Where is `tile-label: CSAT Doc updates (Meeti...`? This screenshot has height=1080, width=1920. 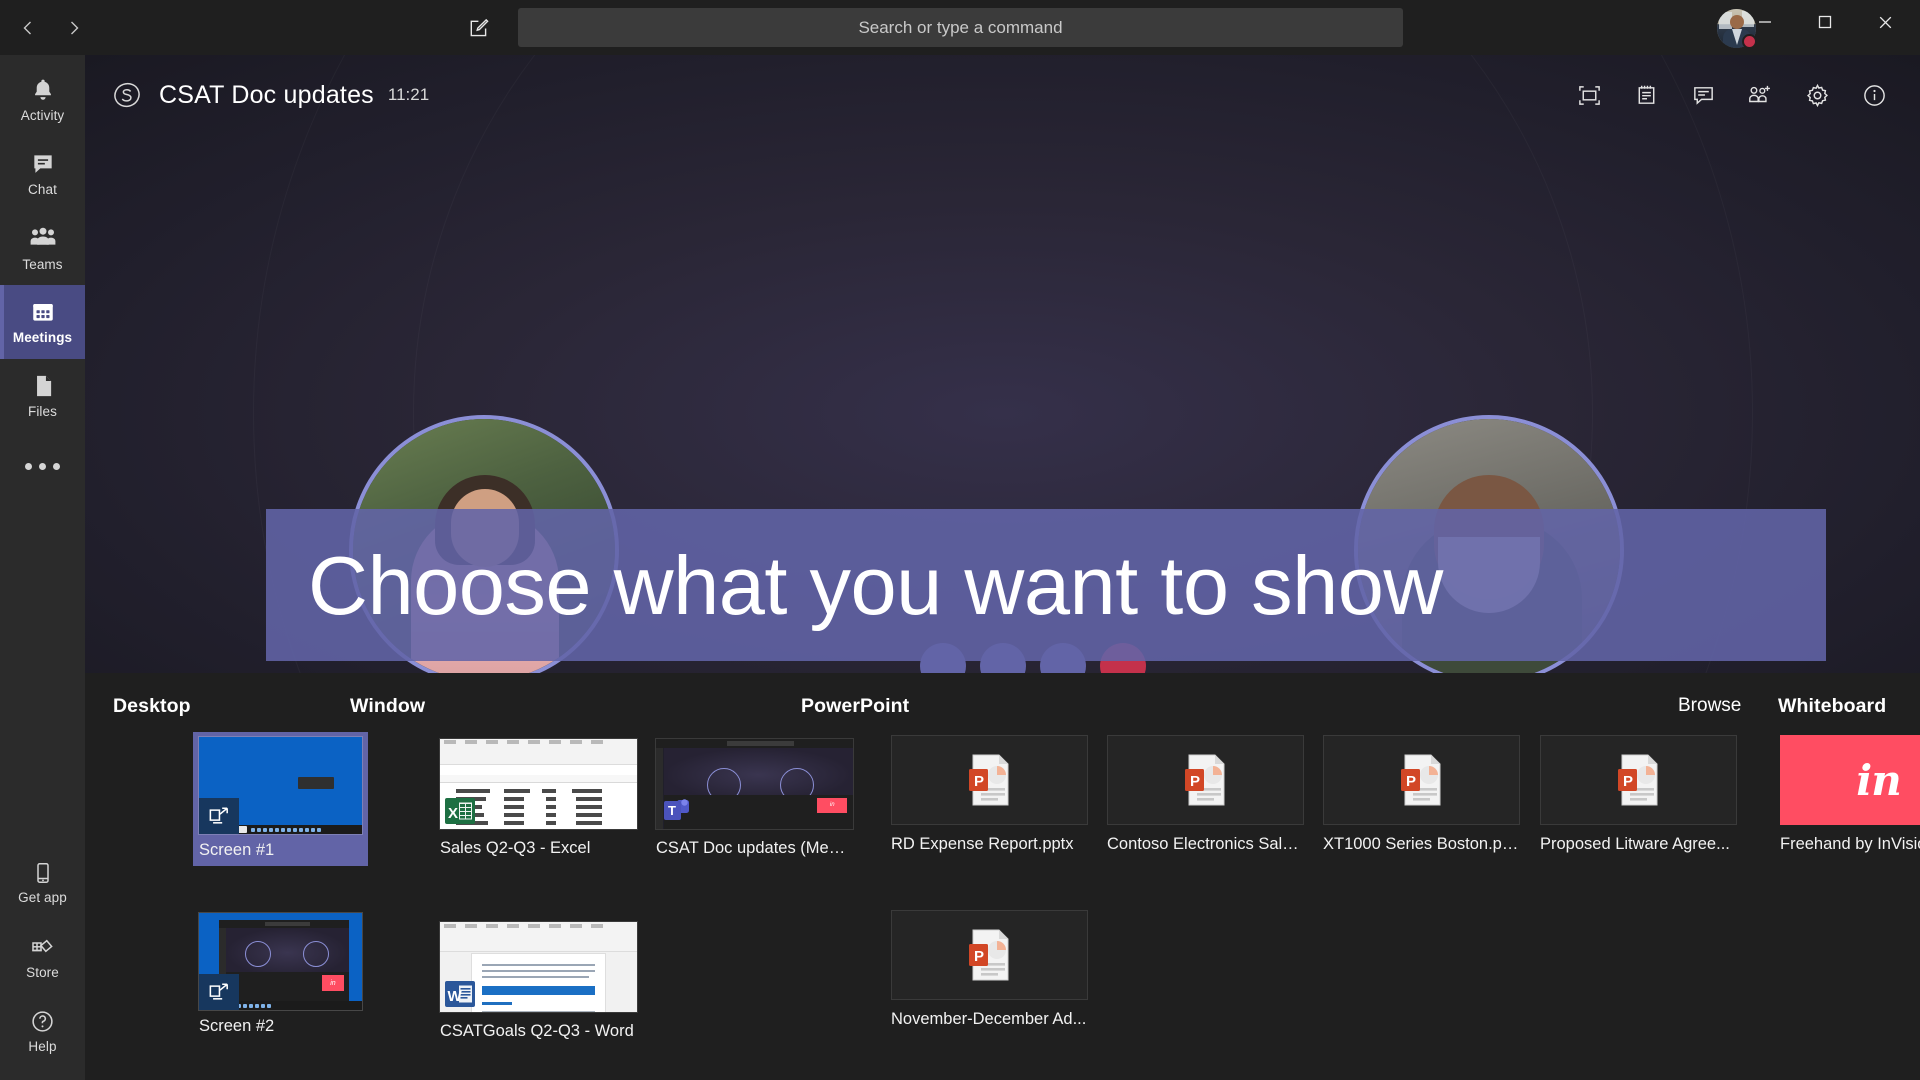 tile-label: CSAT Doc updates (Meeti... is located at coordinates (754, 848).